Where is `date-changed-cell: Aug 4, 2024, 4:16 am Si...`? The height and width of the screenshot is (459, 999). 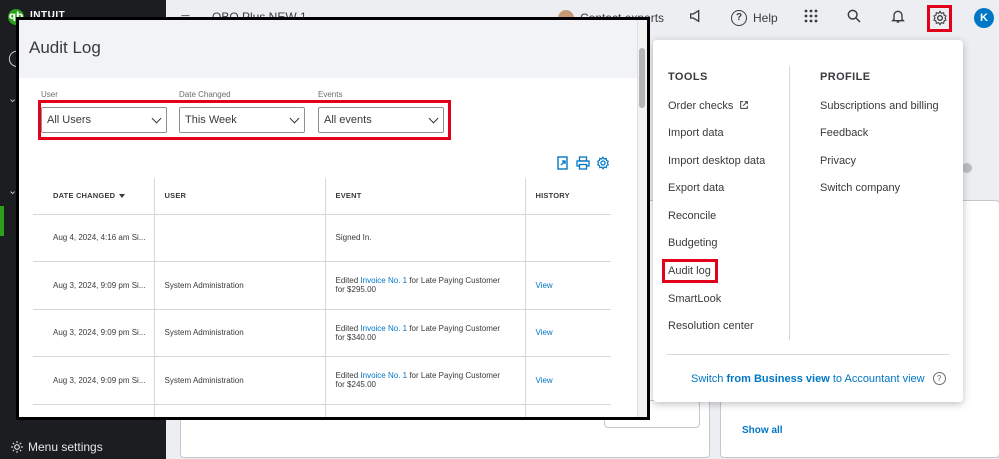
date-changed-cell: Aug 4, 2024, 4:16 am Si... is located at coordinates (93, 238).